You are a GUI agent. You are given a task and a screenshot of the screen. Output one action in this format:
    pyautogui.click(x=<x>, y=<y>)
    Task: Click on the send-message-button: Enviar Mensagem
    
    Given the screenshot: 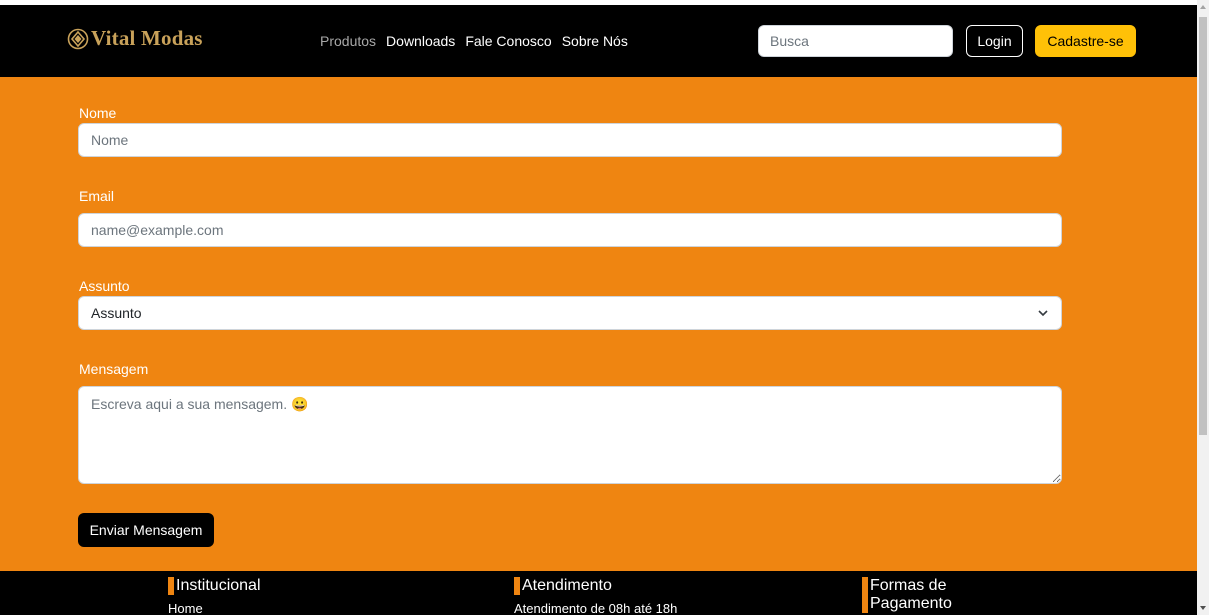 What is the action you would take?
    pyautogui.click(x=146, y=530)
    